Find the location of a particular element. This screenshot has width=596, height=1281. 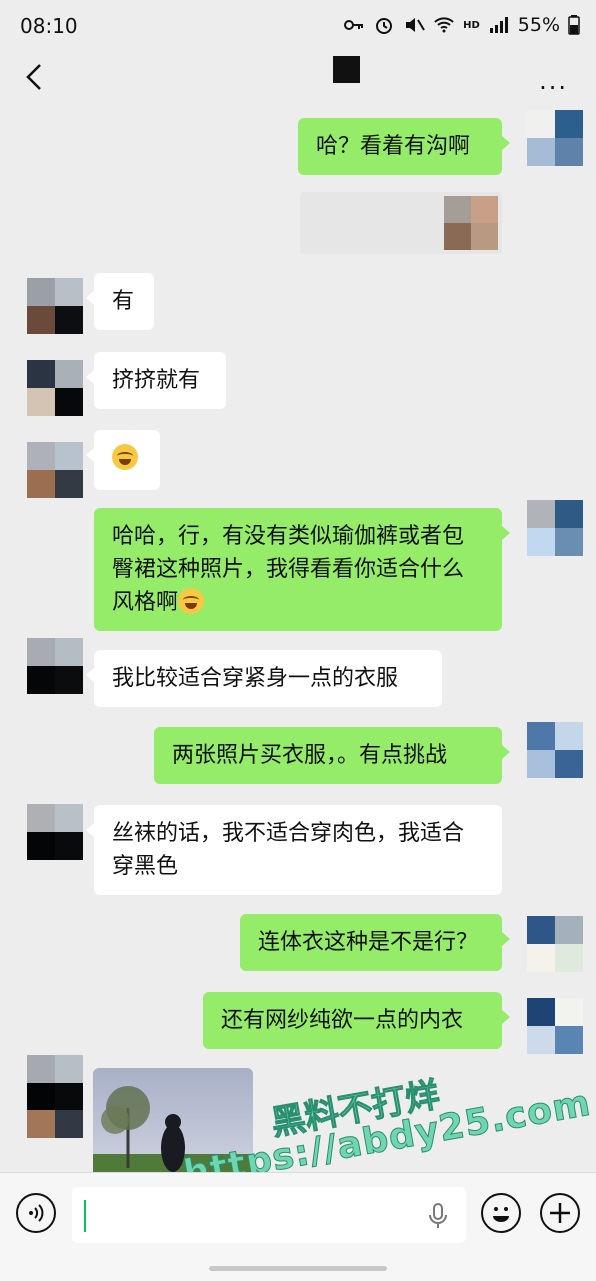

message-bubble-in: 挤挤就有 is located at coordinates (156, 380).